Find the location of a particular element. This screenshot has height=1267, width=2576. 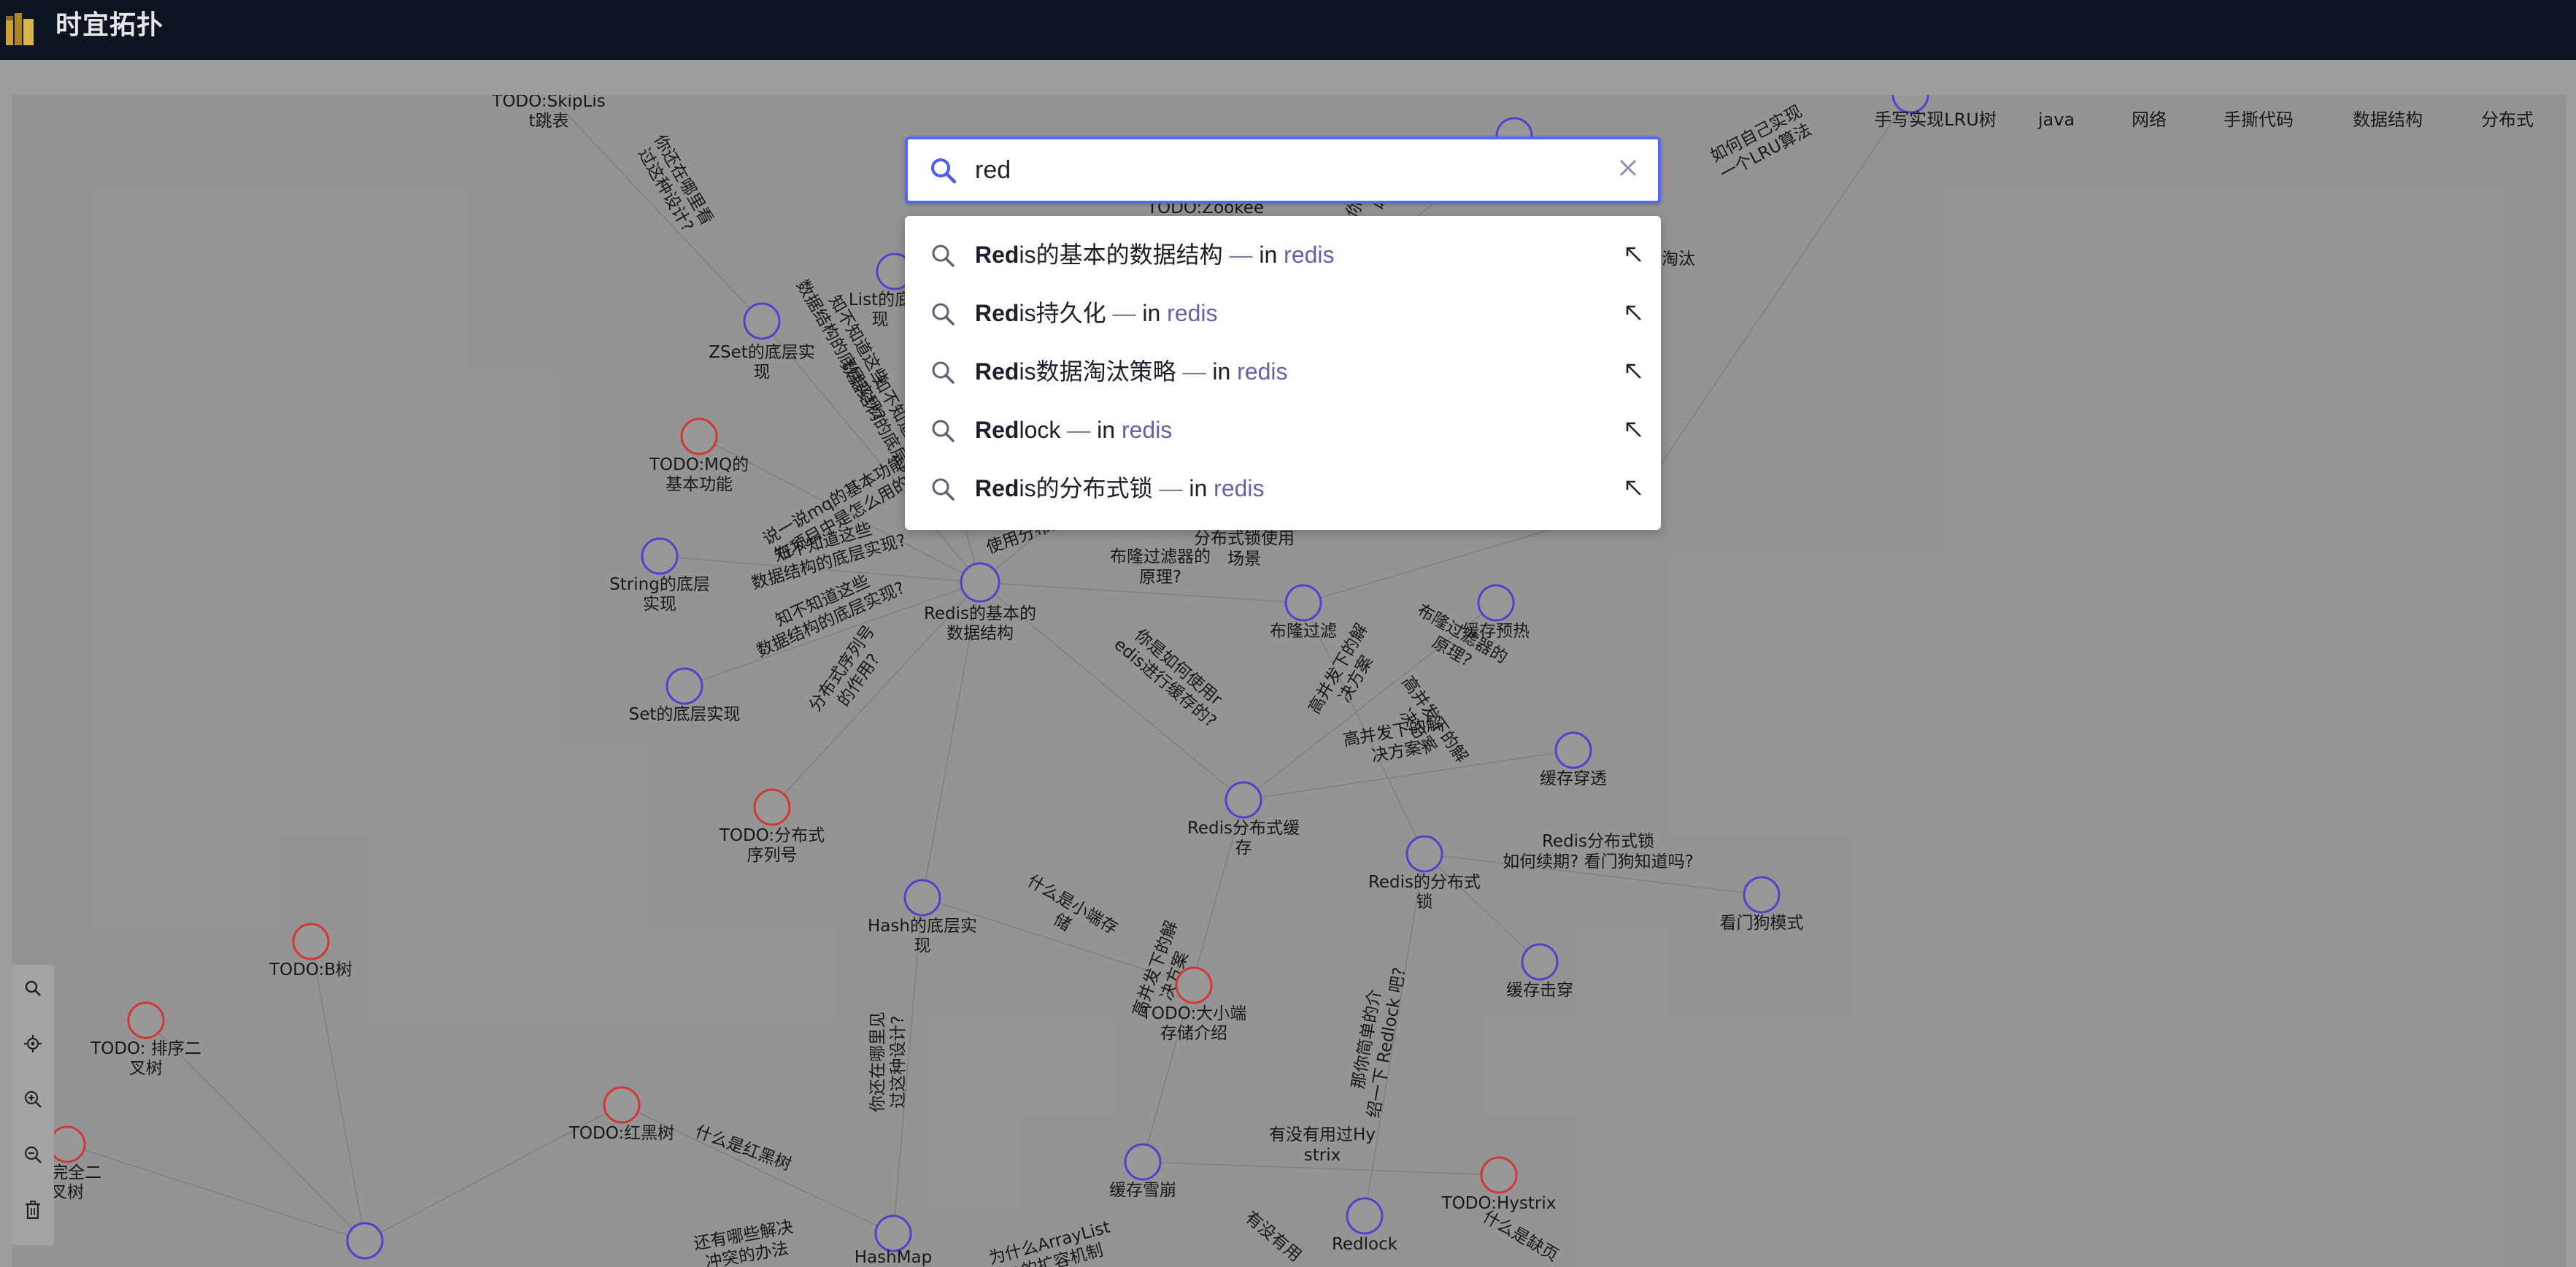

search-input is located at coordinates (1274, 170).